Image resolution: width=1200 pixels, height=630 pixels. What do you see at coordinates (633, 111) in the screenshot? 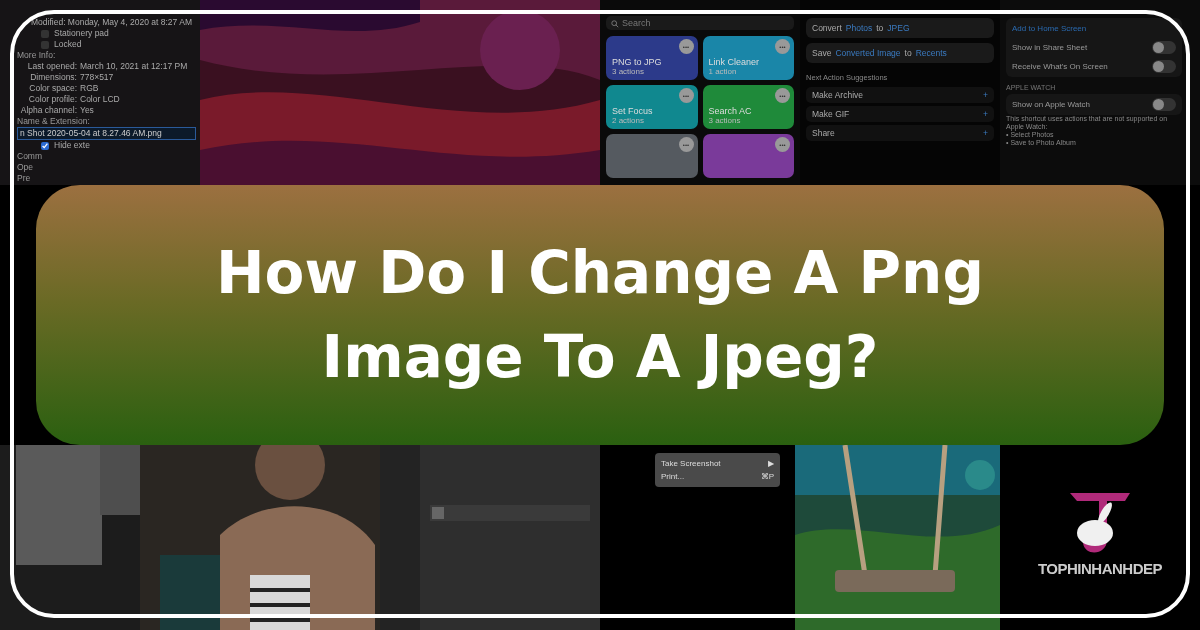
I see `shortcut-name: Set Focus` at bounding box center [633, 111].